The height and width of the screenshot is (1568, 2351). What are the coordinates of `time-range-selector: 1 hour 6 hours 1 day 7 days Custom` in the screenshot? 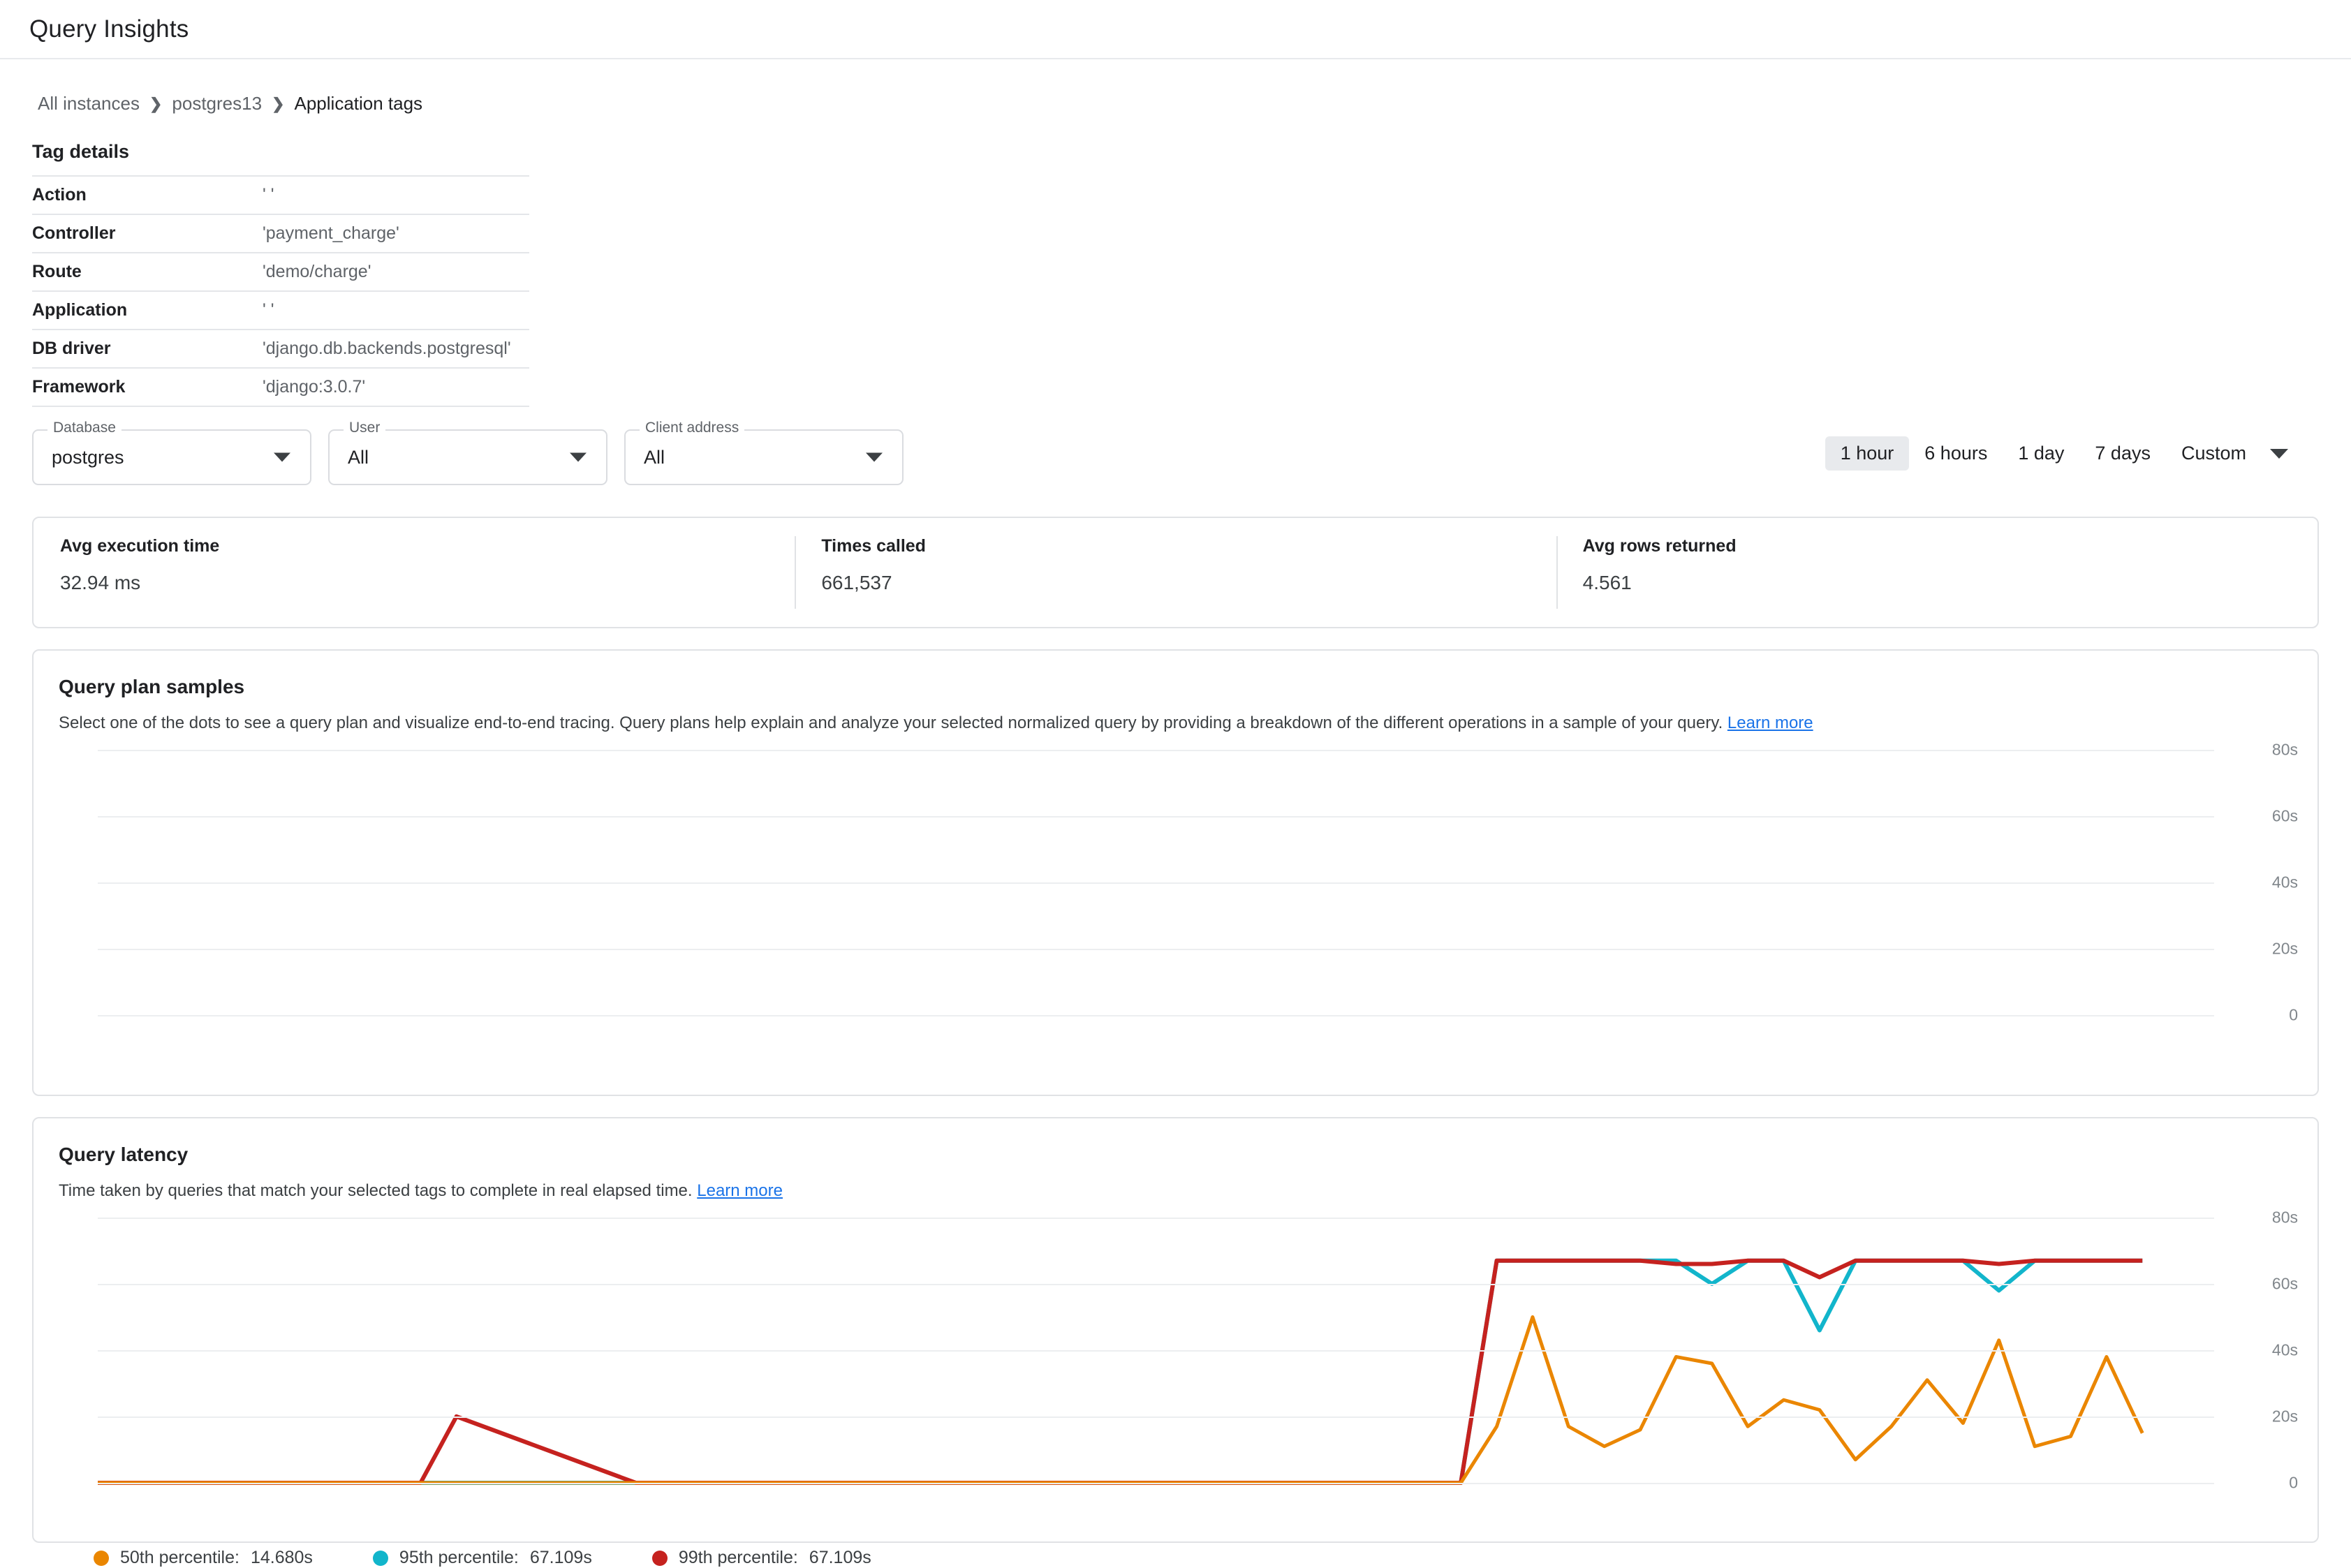 It's located at (2058, 453).